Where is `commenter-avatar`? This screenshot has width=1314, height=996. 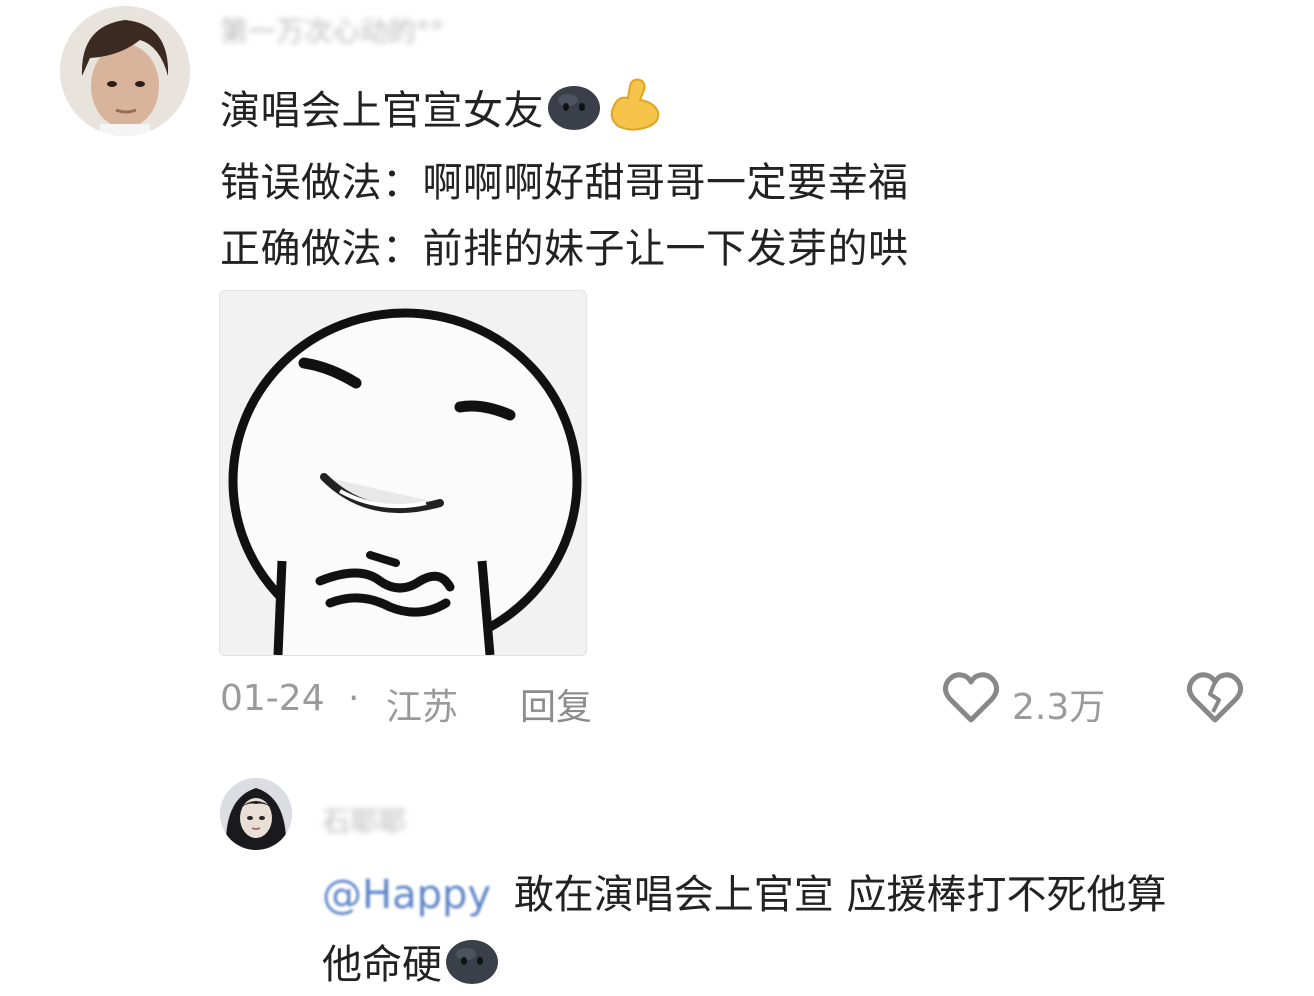 commenter-avatar is located at coordinates (125, 71).